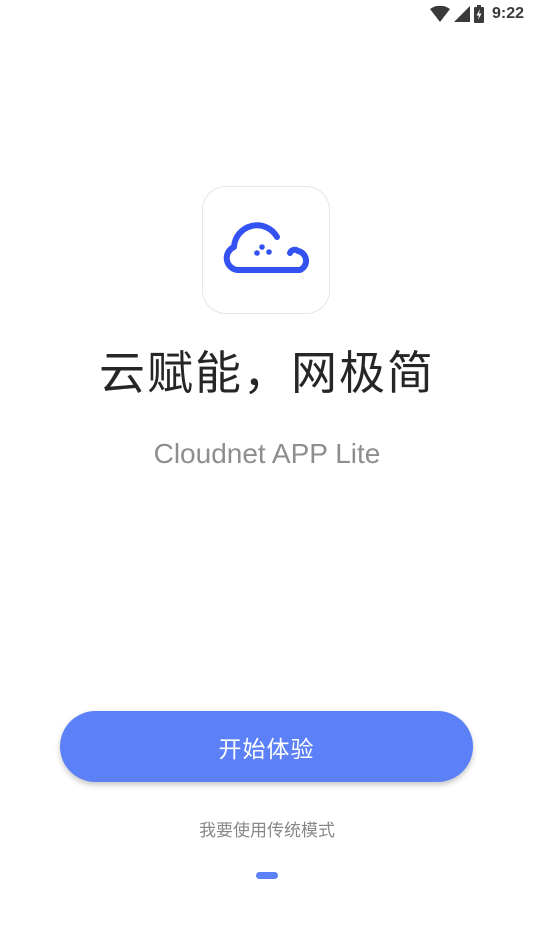  I want to click on status-icons: 9:22, so click(476, 14).